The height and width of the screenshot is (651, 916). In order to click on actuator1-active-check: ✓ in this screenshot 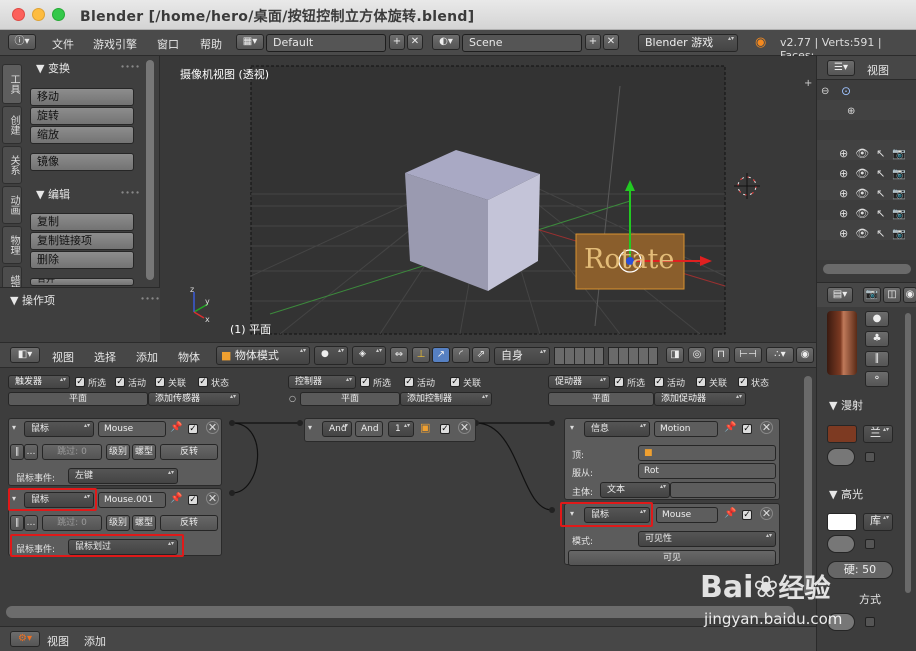, I will do `click(747, 429)`.